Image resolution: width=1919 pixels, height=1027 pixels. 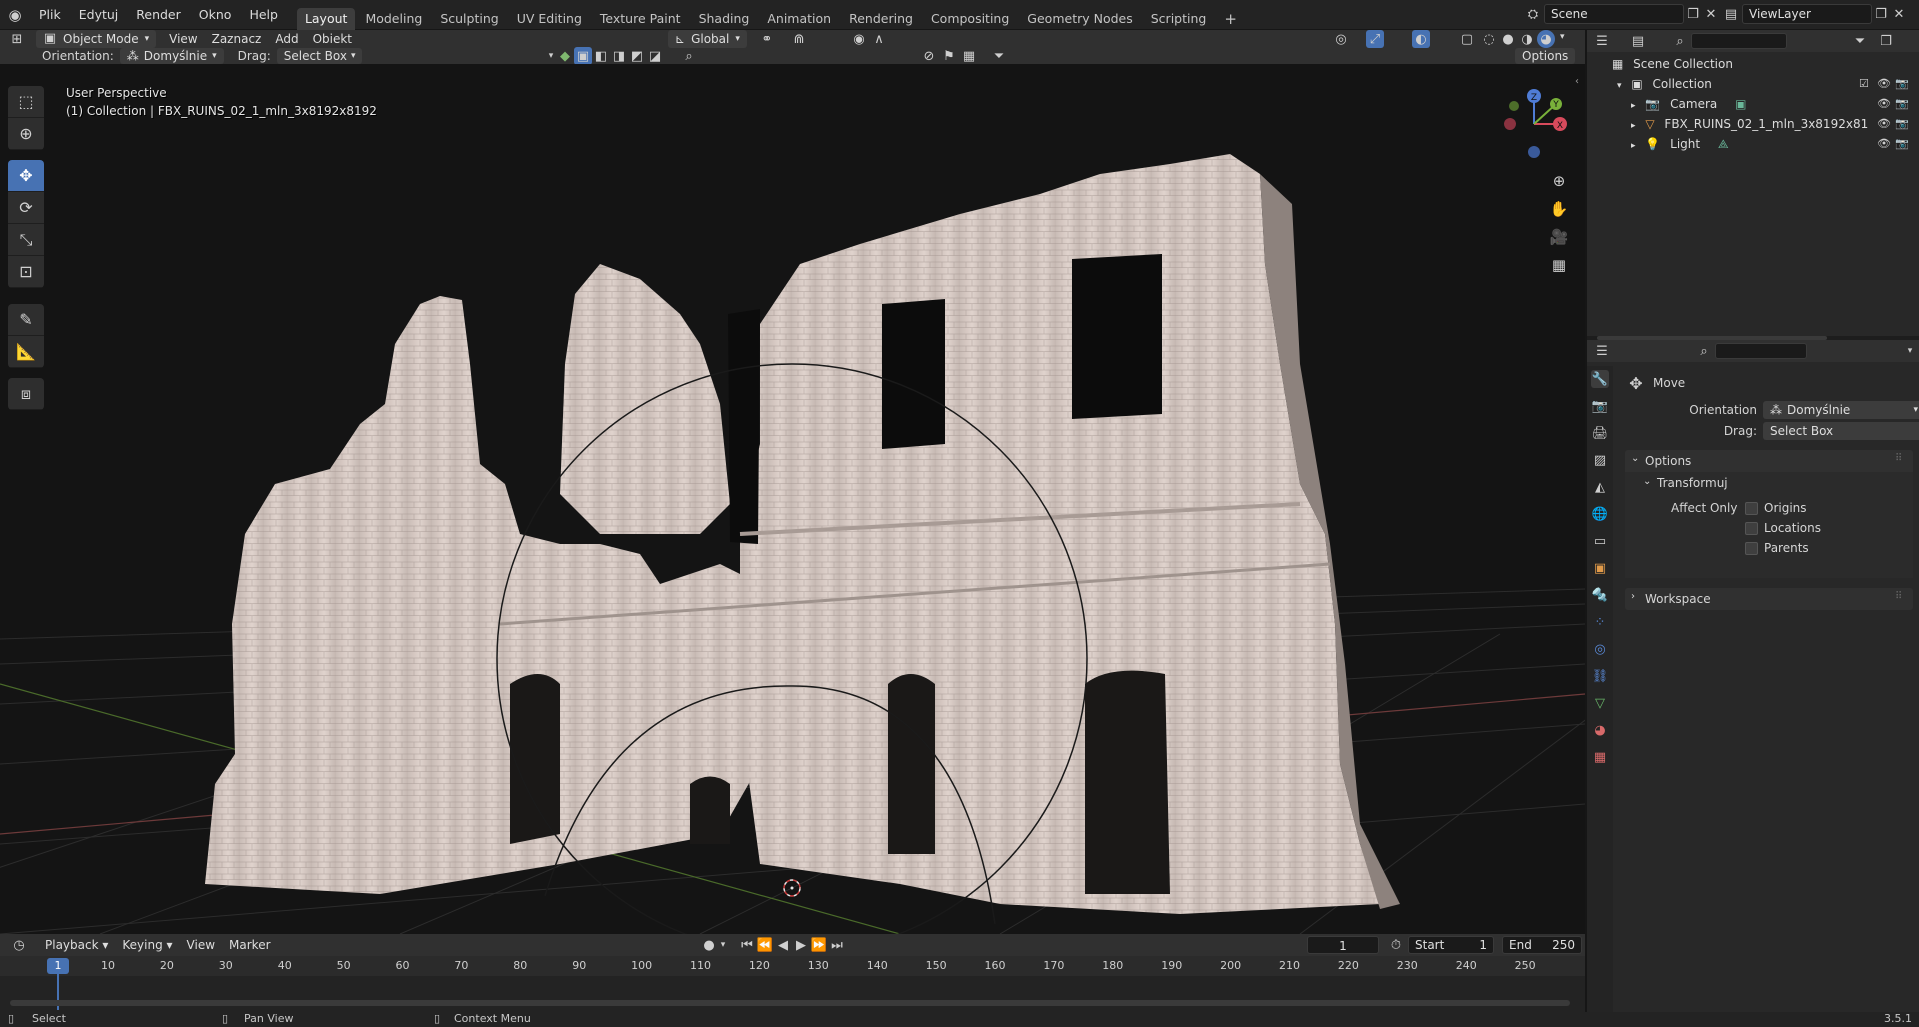 What do you see at coordinates (1753, 144) in the screenshot?
I see `outliner-row-light: ▸ 💡 Light ⟁ 👁 📷` at bounding box center [1753, 144].